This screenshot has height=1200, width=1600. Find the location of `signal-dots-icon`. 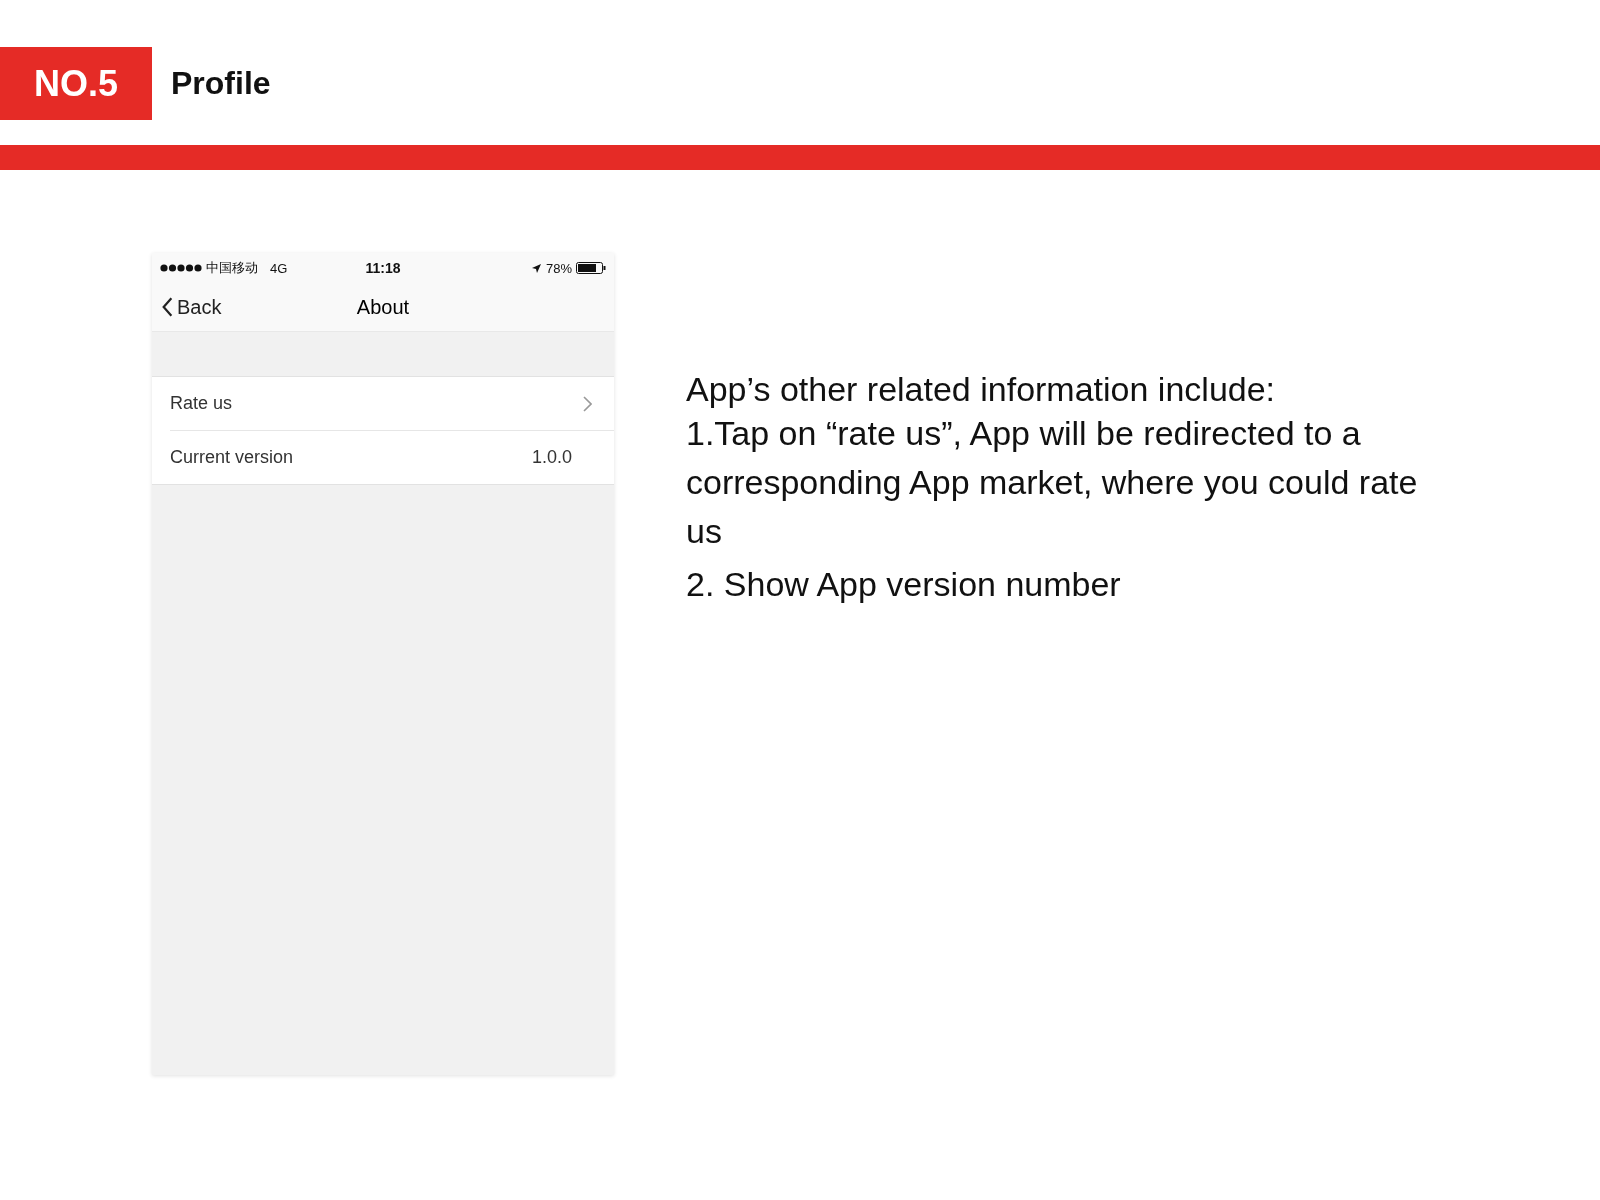

signal-dots-icon is located at coordinates (181, 268).